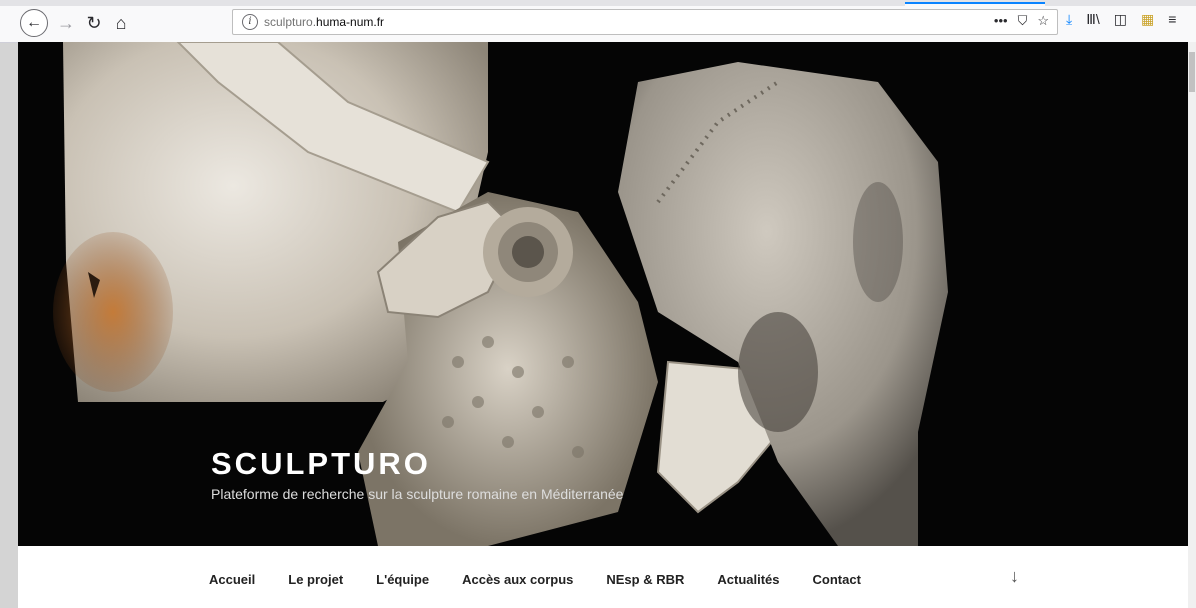 This screenshot has width=1196, height=608. I want to click on extension-icon: ▦, so click(1147, 19).